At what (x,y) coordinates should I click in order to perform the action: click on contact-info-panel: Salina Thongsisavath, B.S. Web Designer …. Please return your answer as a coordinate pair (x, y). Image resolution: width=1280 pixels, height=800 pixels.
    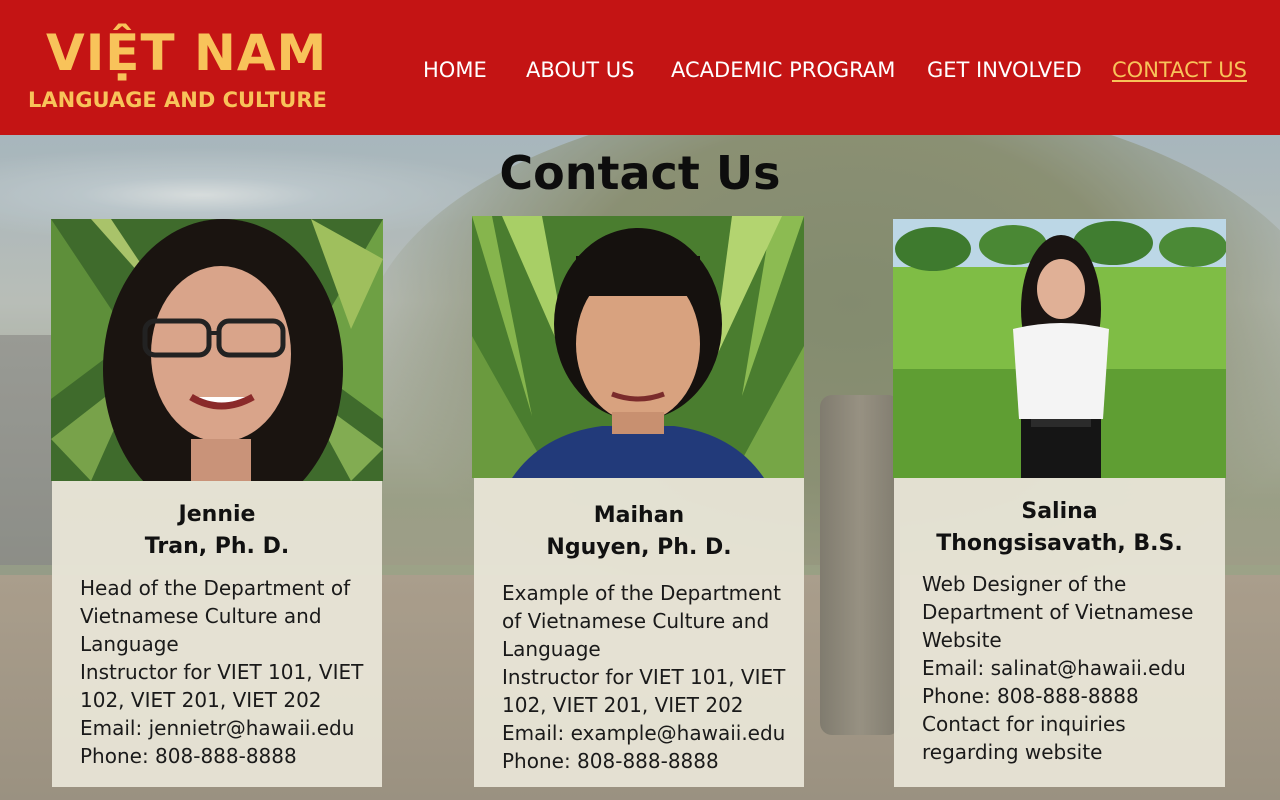
    Looking at the image, I should click on (1059, 632).